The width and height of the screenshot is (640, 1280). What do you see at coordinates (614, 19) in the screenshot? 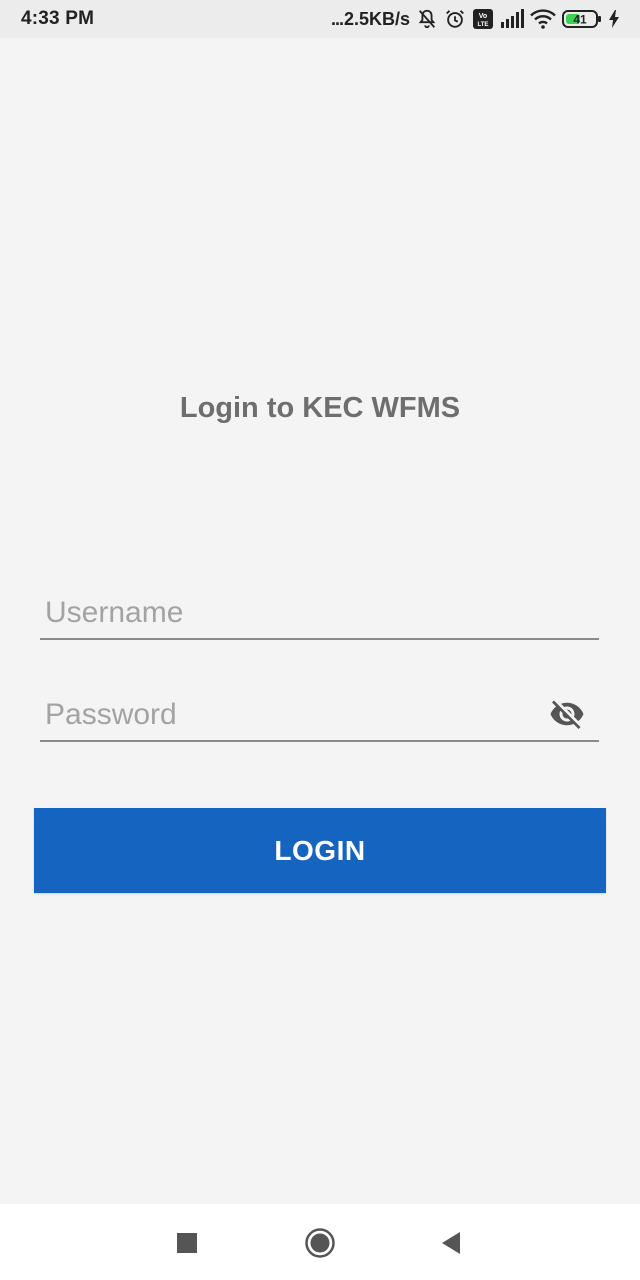
I see `charging-icon` at bounding box center [614, 19].